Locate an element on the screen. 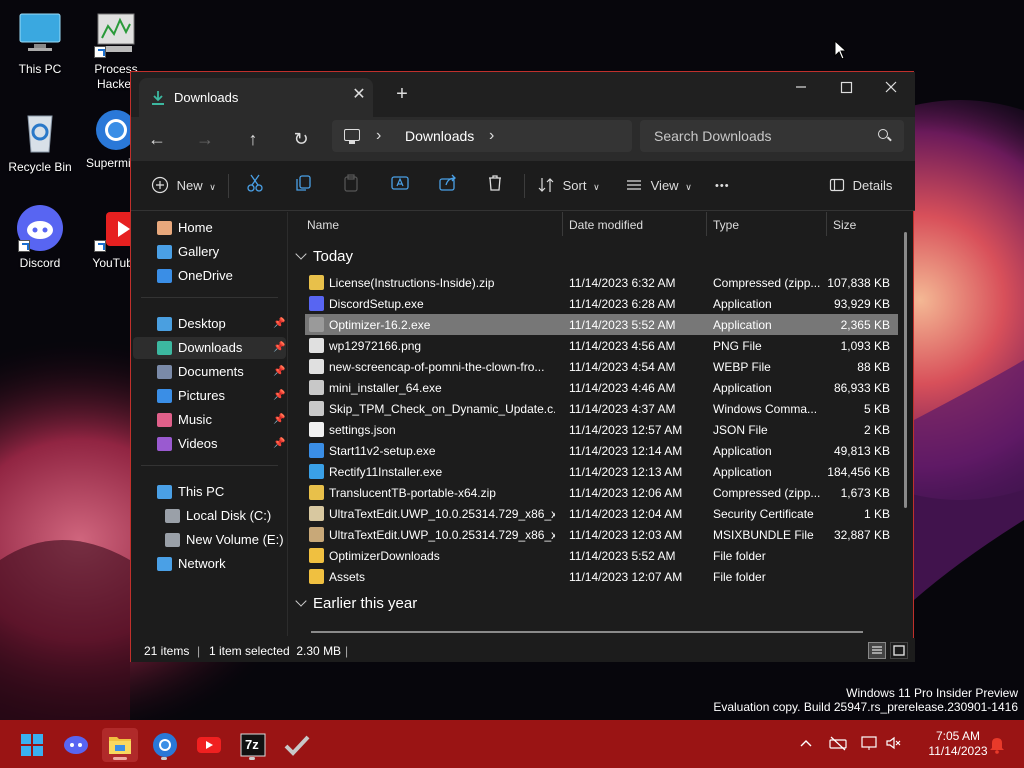 The image size is (1024, 768). monitor-icon is located at coordinates (869, 743).